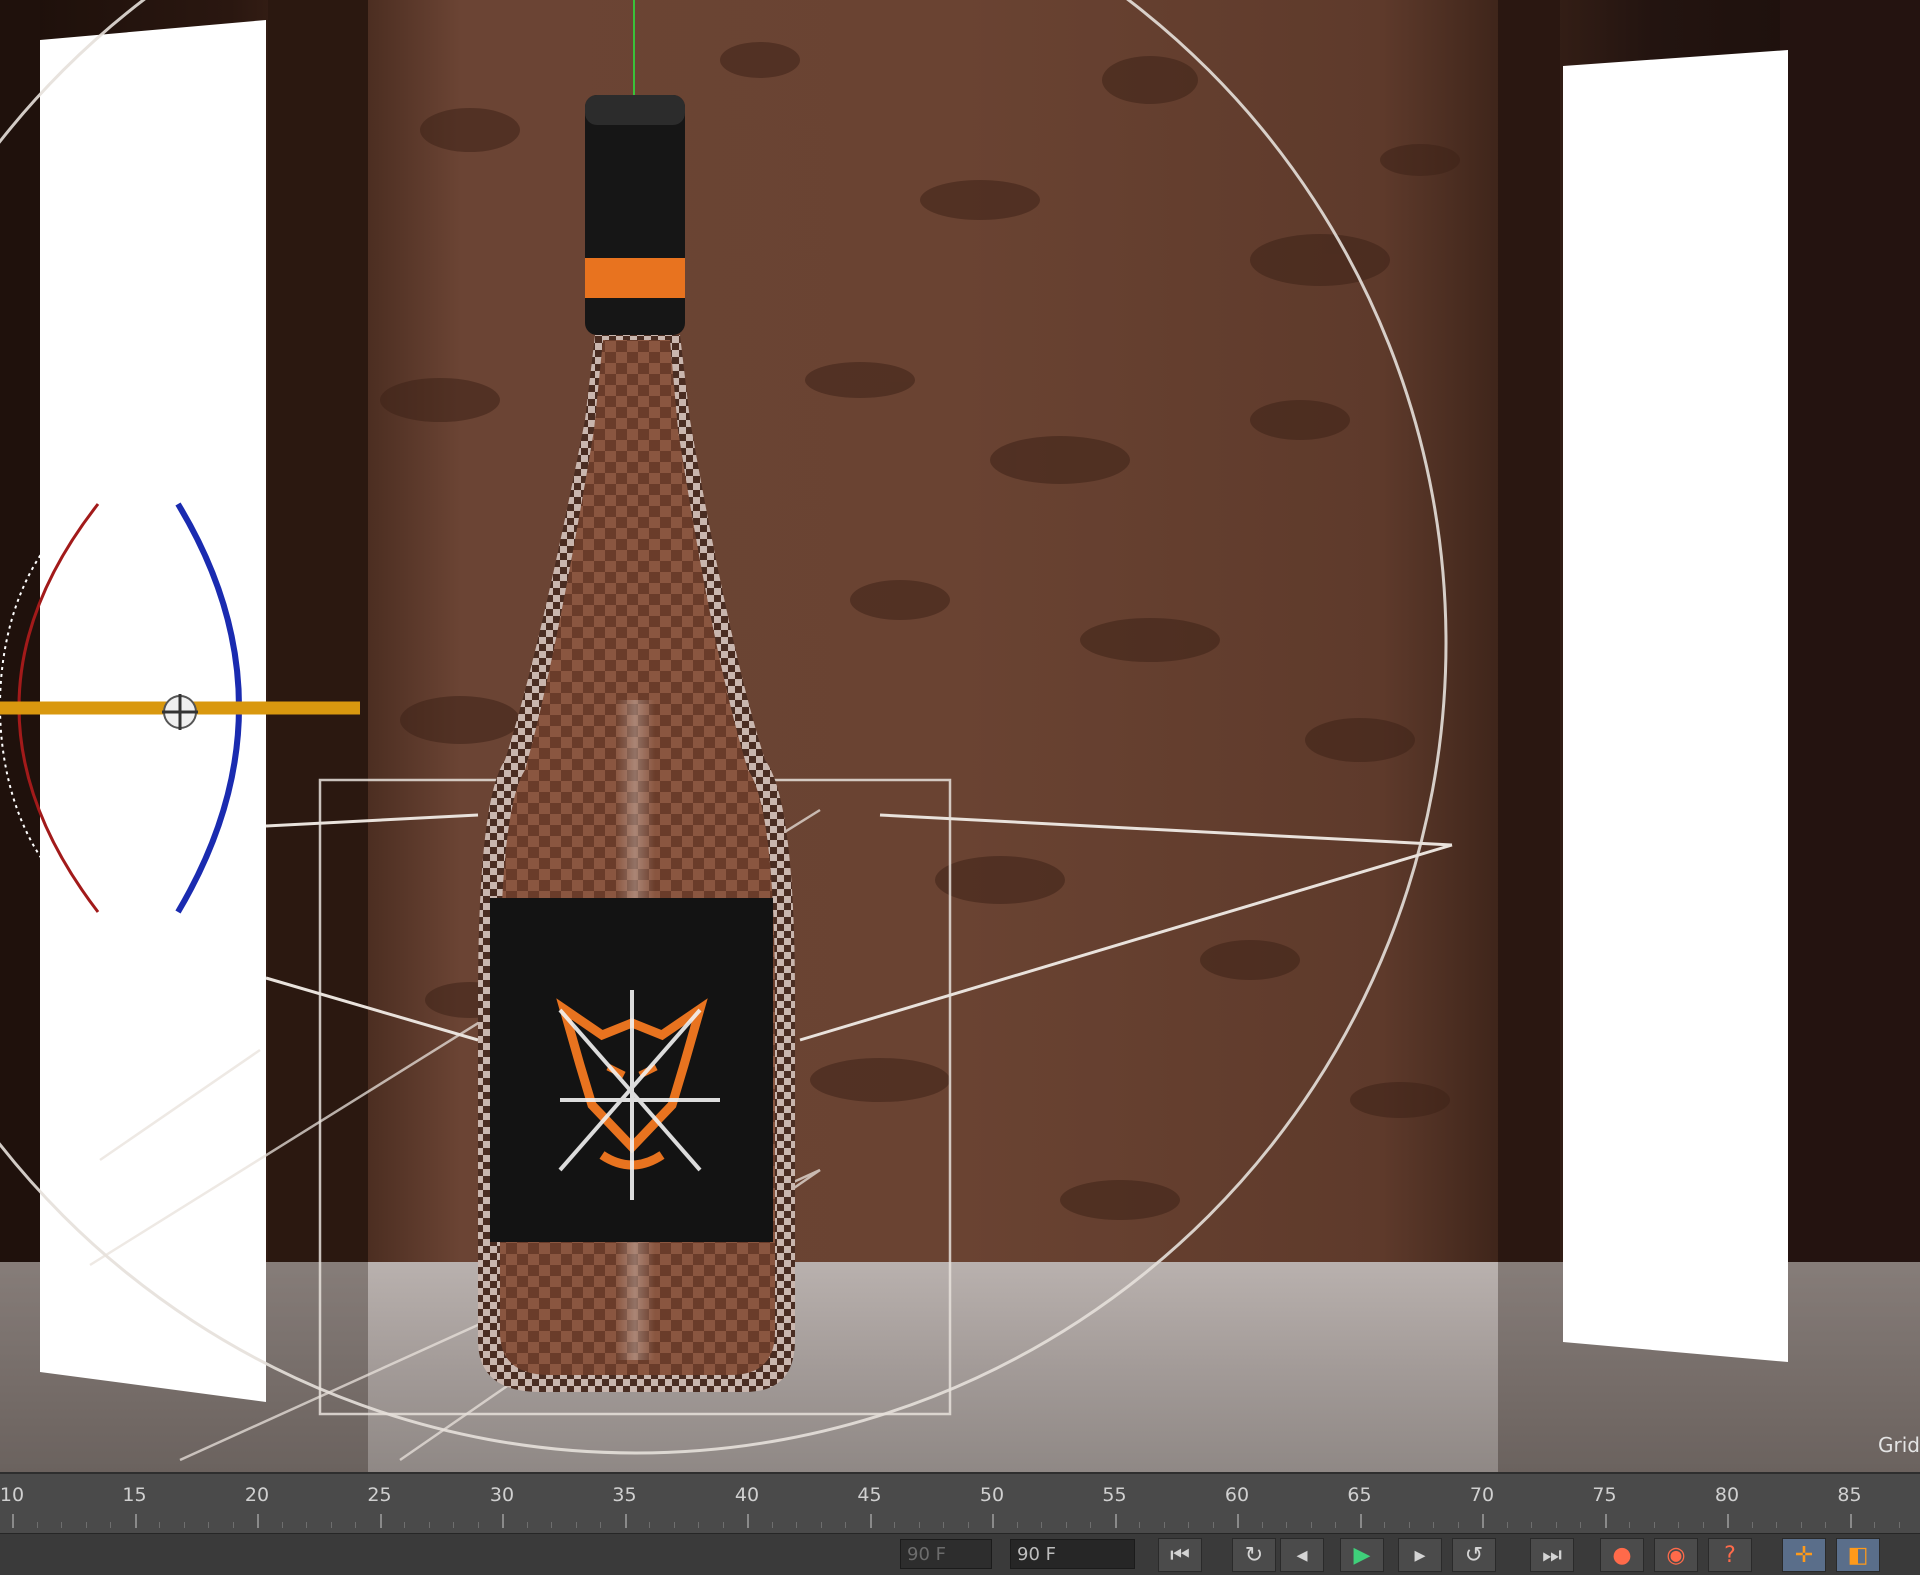  I want to click on step-forward-icon: ▸, so click(1420, 1555).